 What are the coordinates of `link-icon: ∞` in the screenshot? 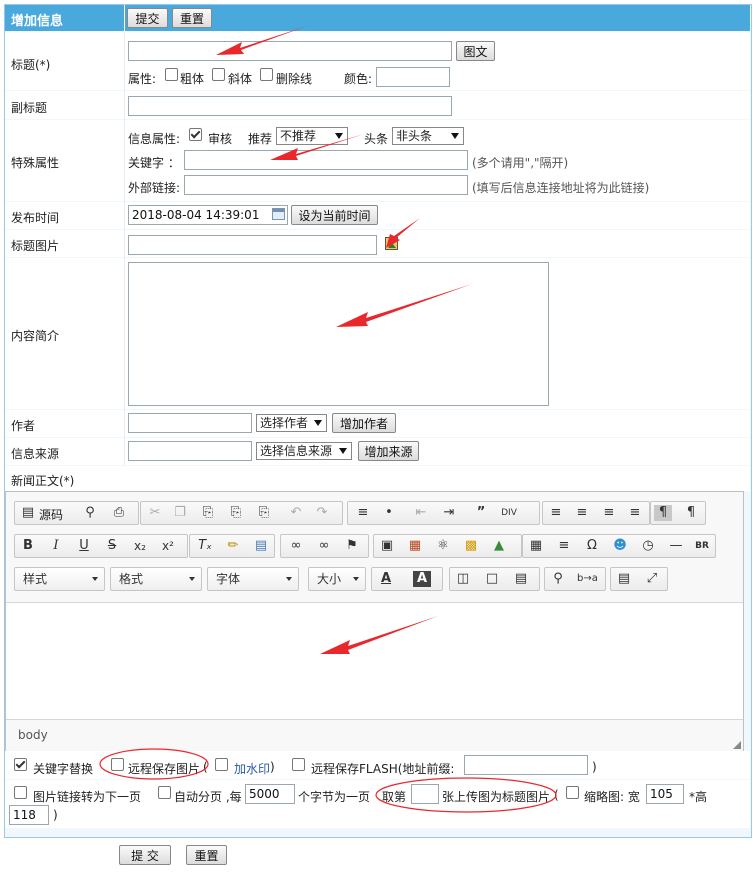 It's located at (296, 546).